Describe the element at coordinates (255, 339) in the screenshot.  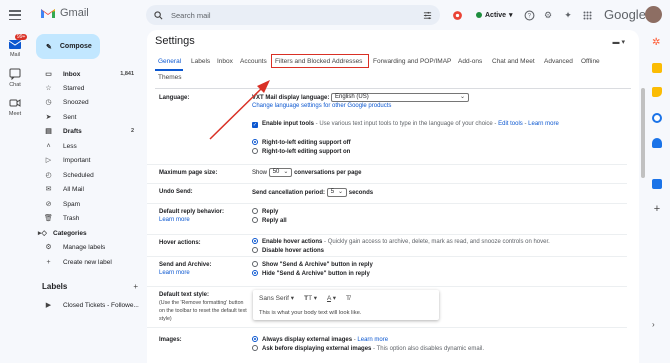
I see `images-always-radio` at that location.